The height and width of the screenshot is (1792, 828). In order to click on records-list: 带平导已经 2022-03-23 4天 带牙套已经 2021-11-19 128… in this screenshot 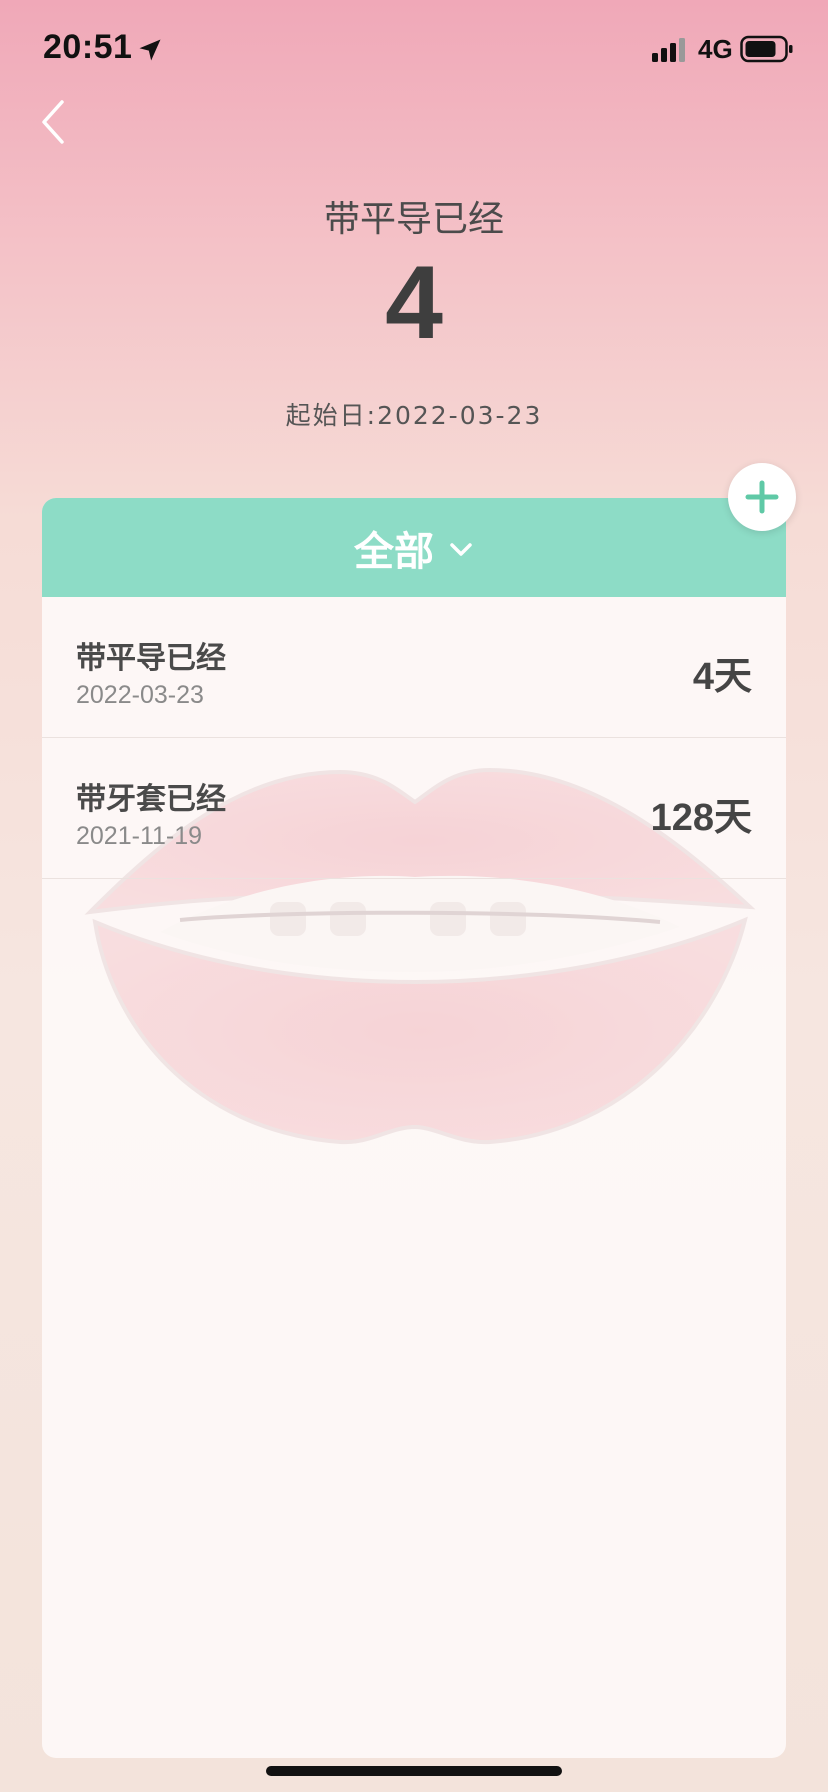, I will do `click(414, 738)`.